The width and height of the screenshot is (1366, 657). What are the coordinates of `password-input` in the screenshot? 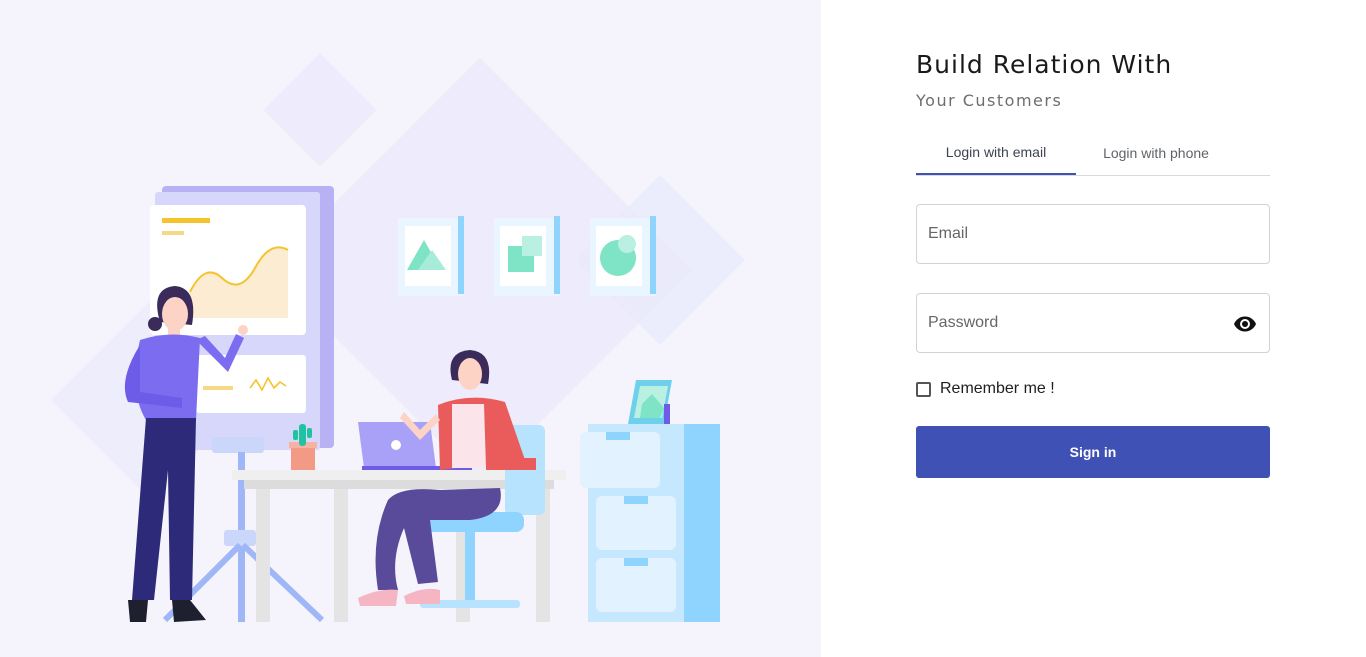 It's located at (1093, 323).